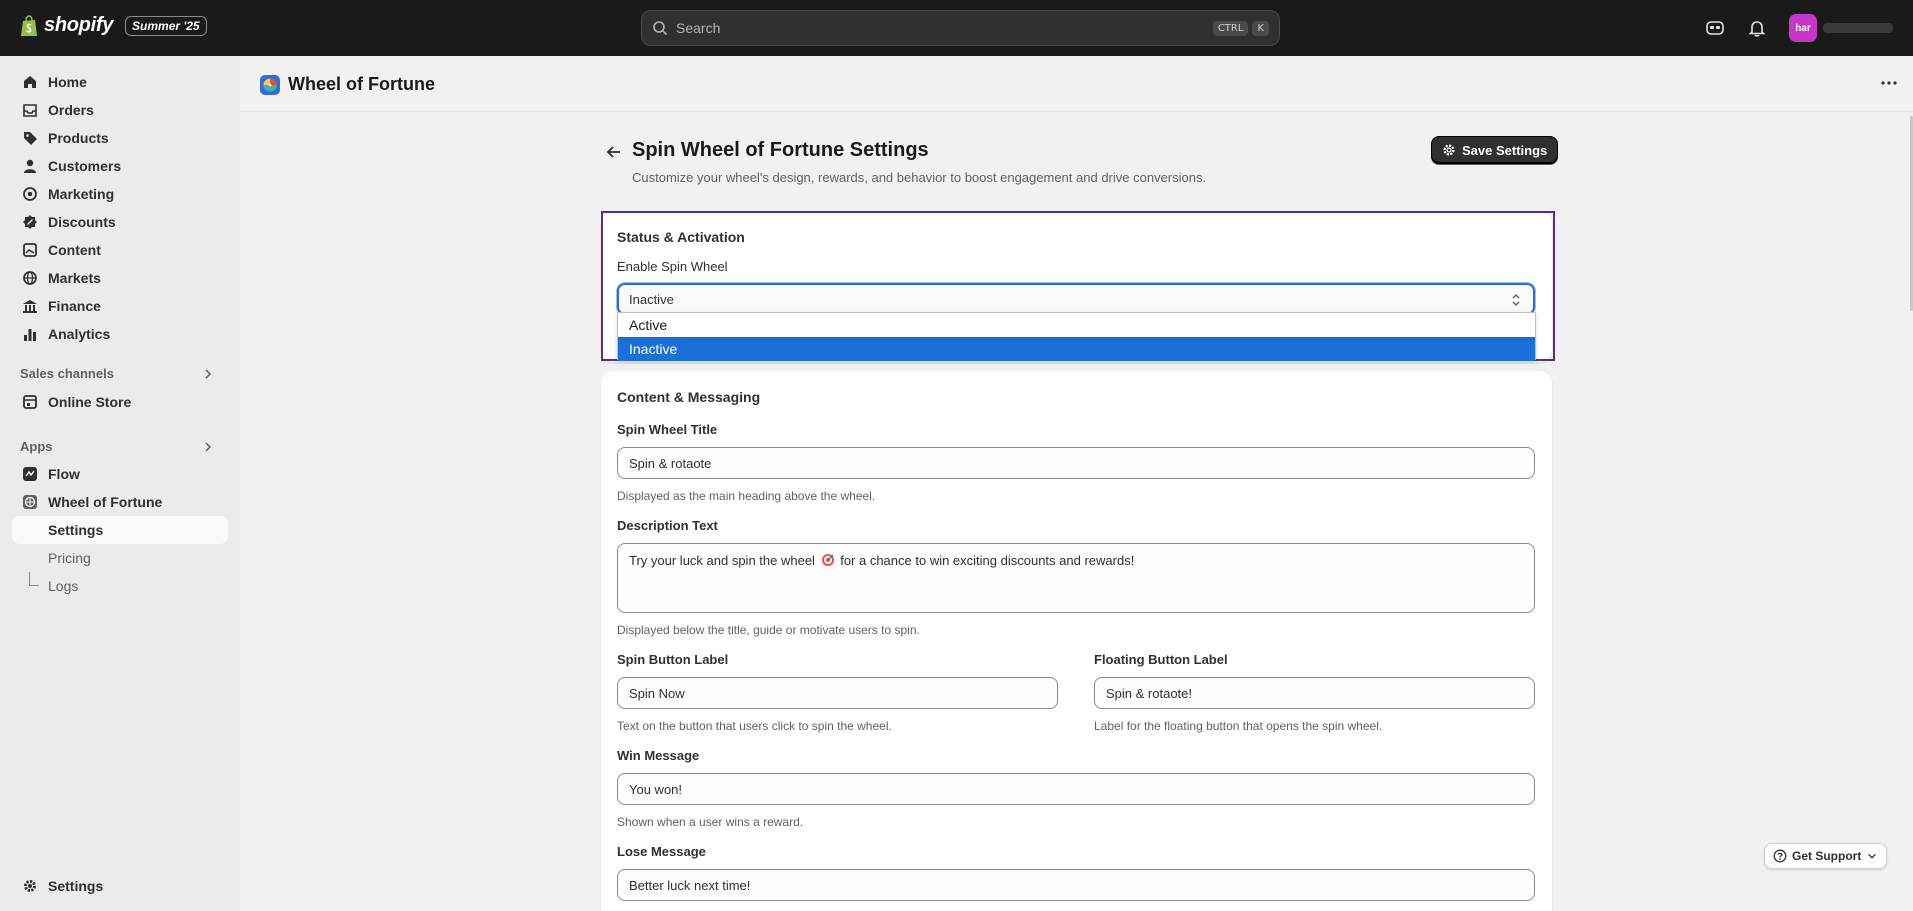 Image resolution: width=1913 pixels, height=911 pixels. Describe the element at coordinates (673, 659) in the screenshot. I see `spin-button-label-heading: Spin Button Label` at that location.